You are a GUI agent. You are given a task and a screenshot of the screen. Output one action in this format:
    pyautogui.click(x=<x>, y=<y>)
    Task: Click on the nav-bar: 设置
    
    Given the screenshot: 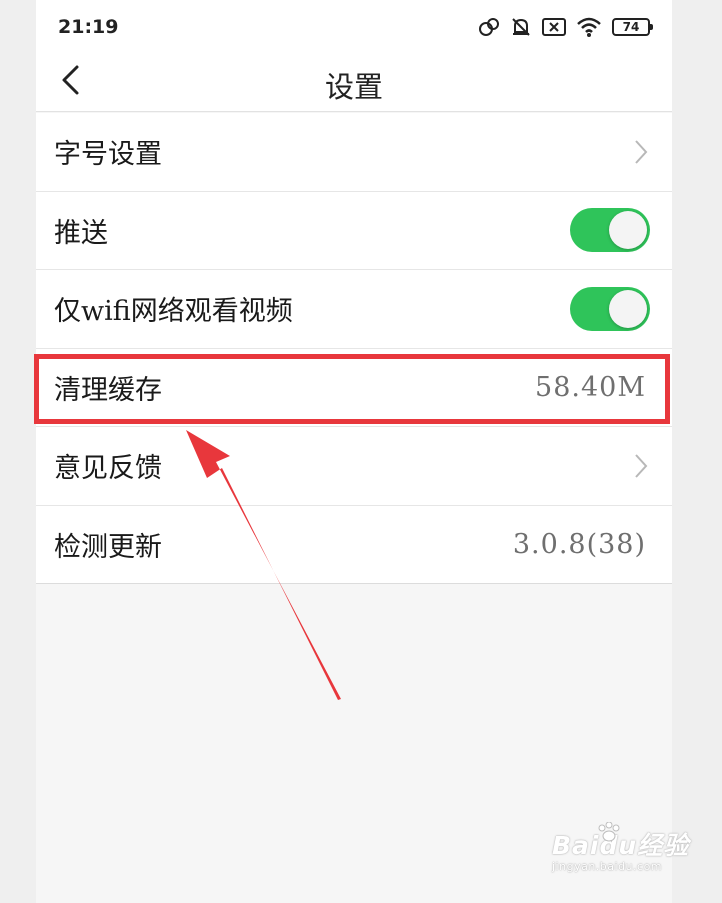 What is the action you would take?
    pyautogui.click(x=354, y=83)
    